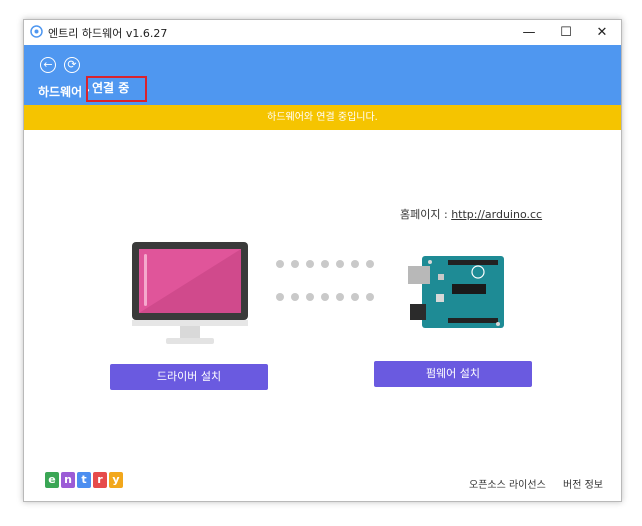 The width and height of the screenshot is (642, 526). Describe the element at coordinates (72, 65) in the screenshot. I see `refresh-icon: ⟳` at that location.